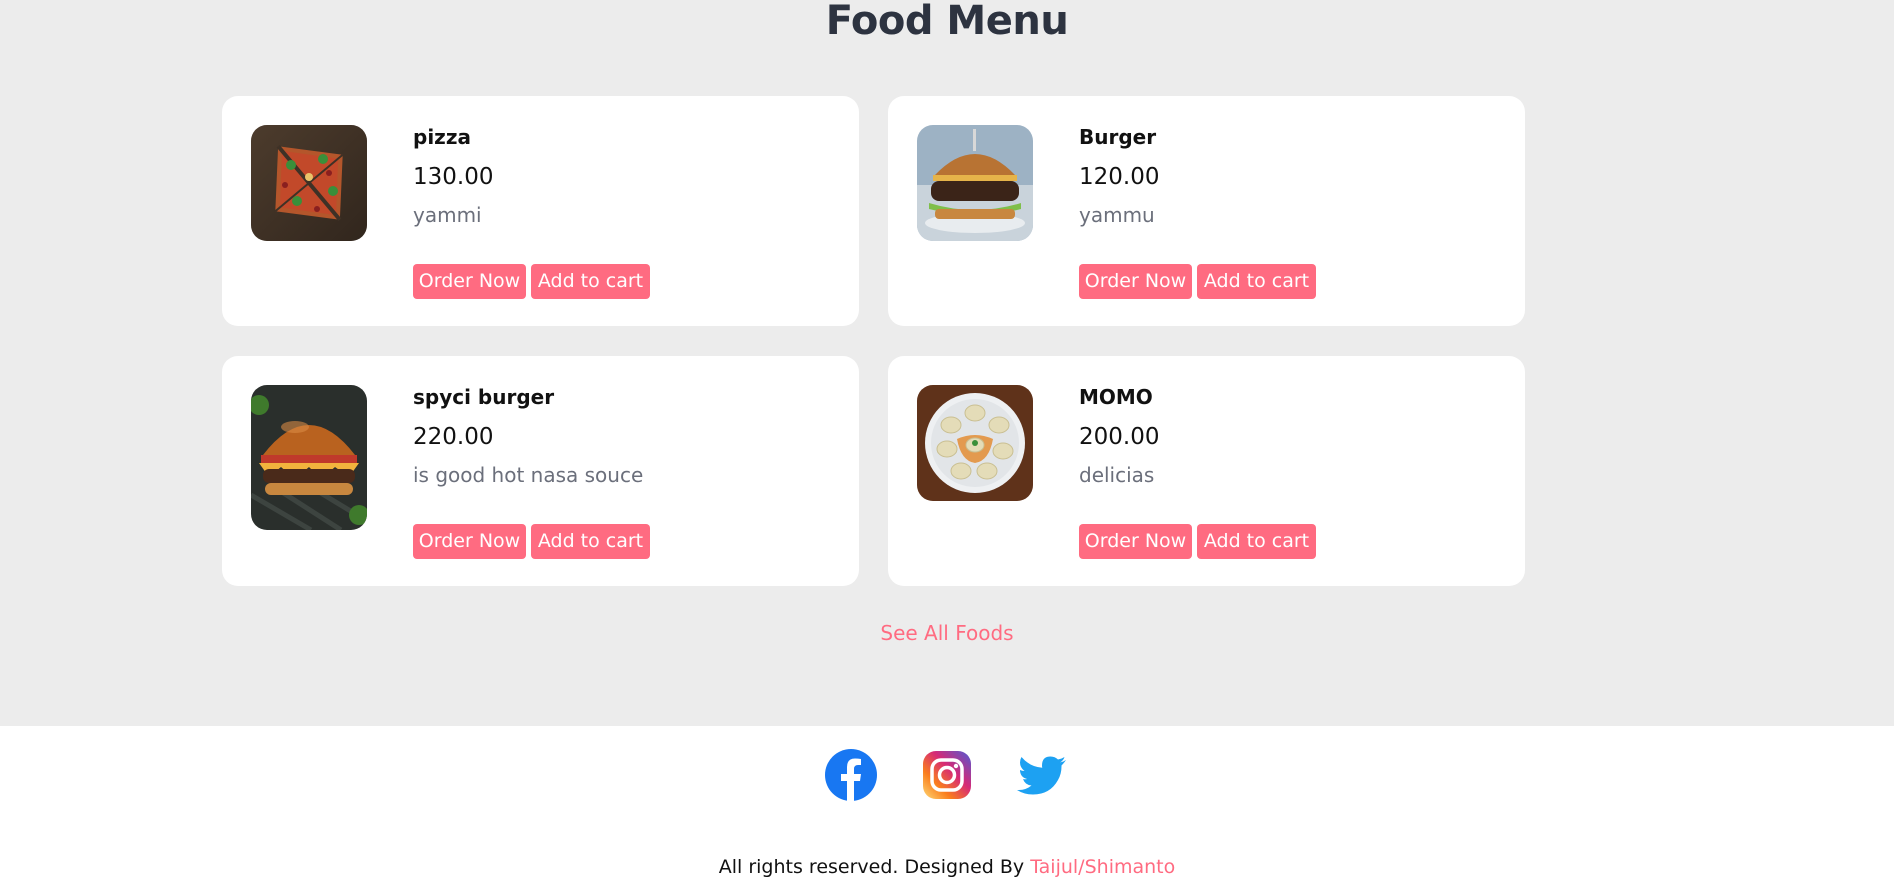 This screenshot has height=889, width=1894. I want to click on momo-icon, so click(975, 443).